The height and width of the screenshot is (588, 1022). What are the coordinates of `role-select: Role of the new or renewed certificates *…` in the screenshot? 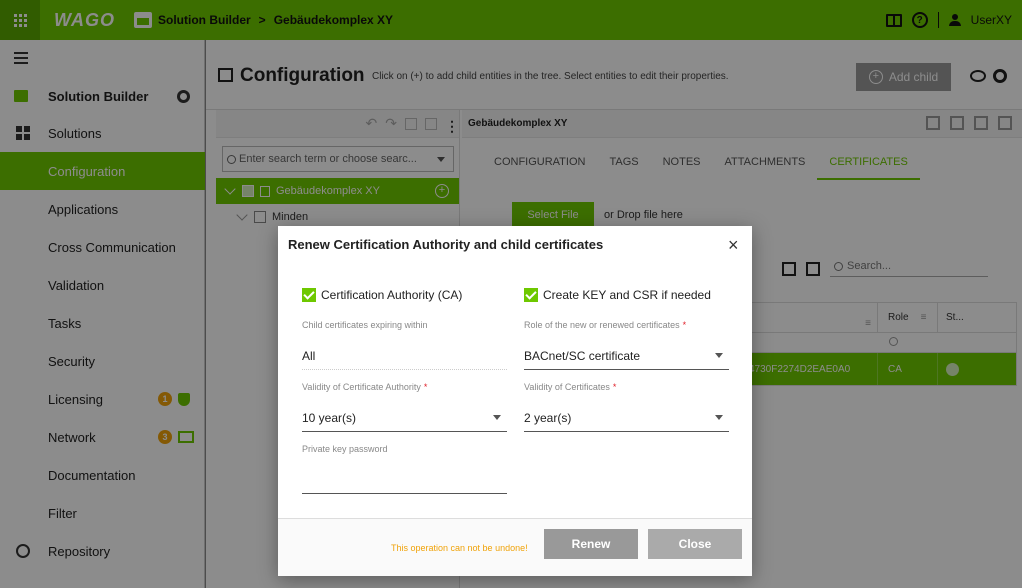 It's located at (626, 345).